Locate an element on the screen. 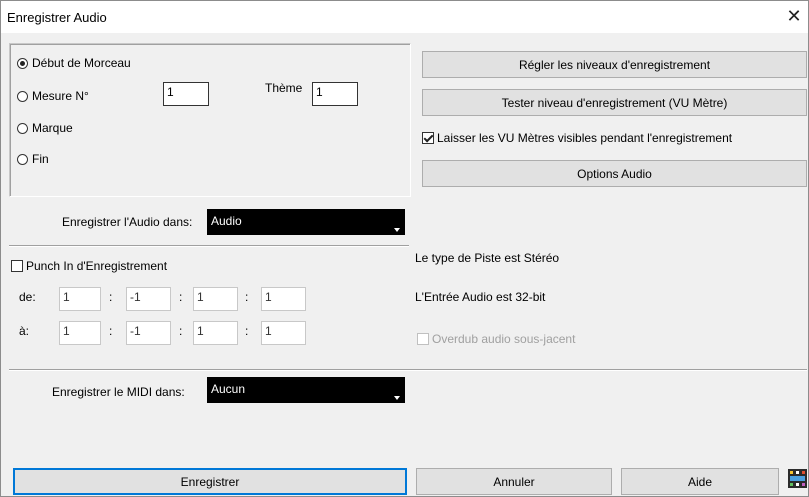 The image size is (809, 497). punch-in-box is located at coordinates (17, 266).